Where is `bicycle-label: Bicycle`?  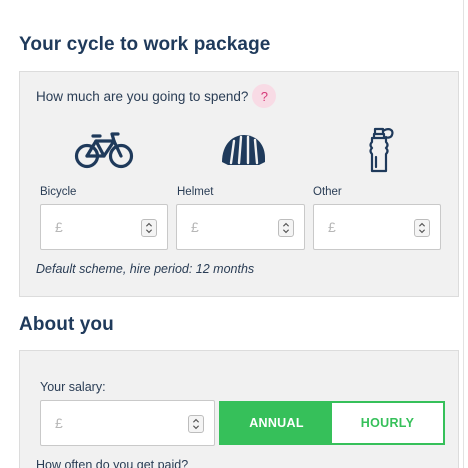 bicycle-label: Bicycle is located at coordinates (58, 192).